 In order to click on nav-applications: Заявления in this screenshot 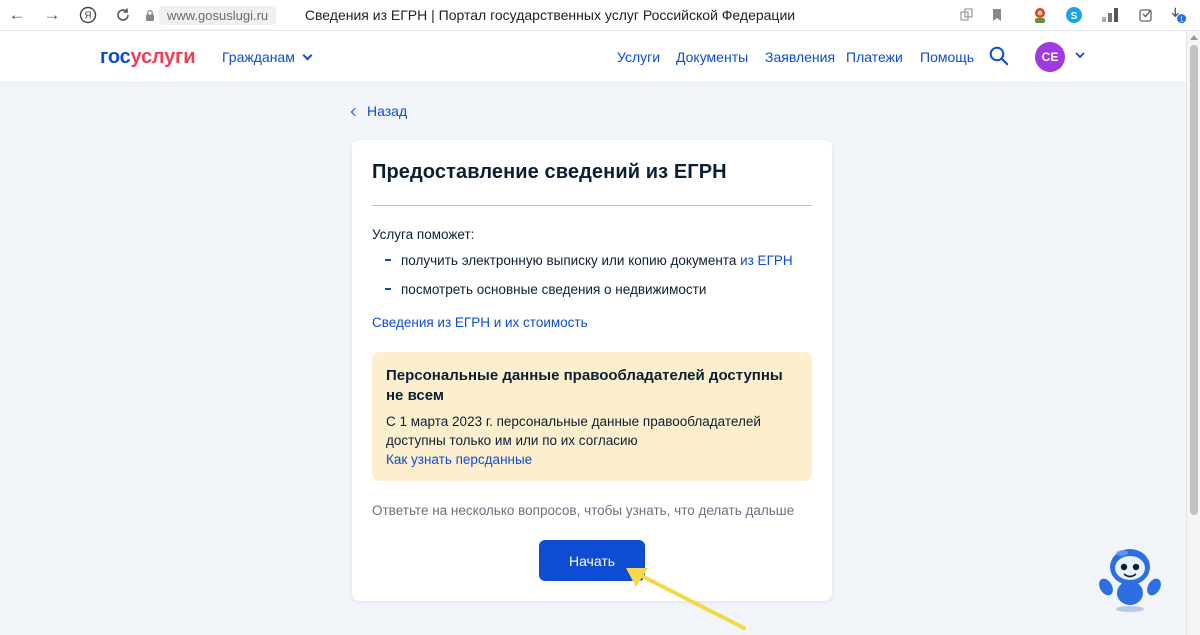, I will do `click(800, 57)`.